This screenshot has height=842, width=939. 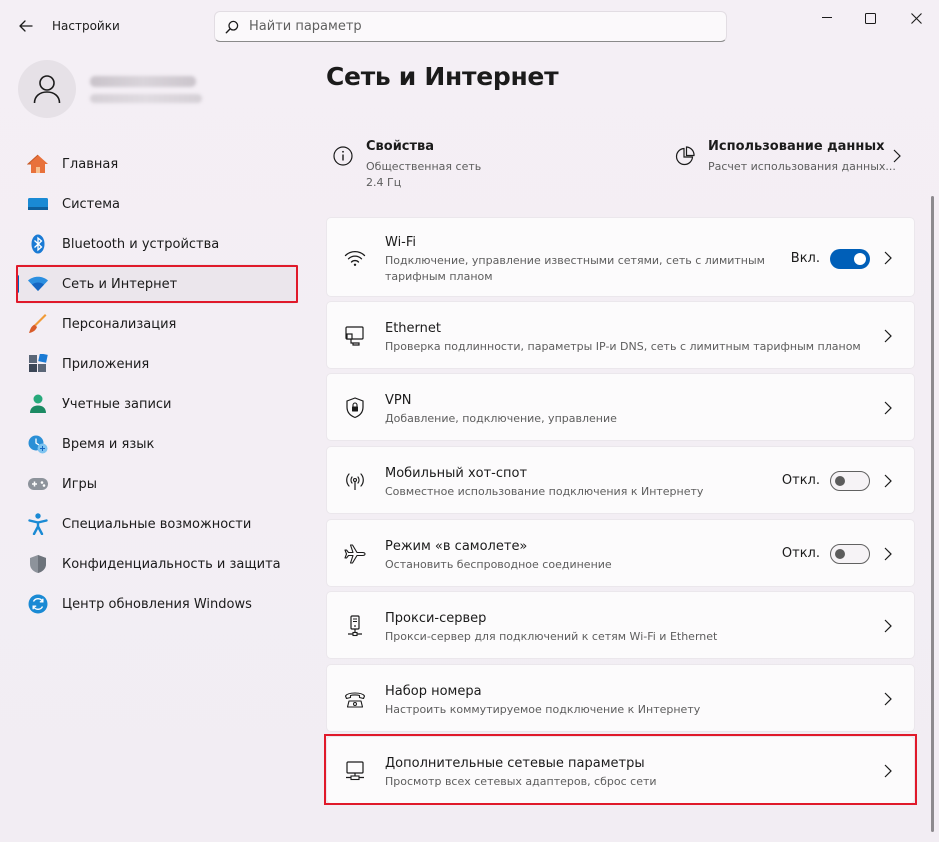 I want to click on sidebar-item-personalization: Персонализация, so click(x=157, y=324).